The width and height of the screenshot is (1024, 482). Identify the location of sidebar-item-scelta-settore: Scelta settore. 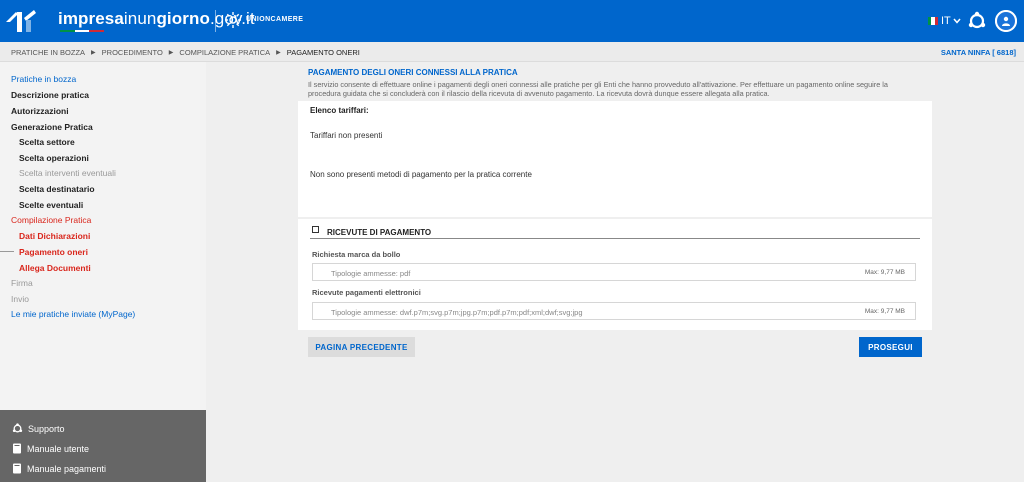
(47, 142).